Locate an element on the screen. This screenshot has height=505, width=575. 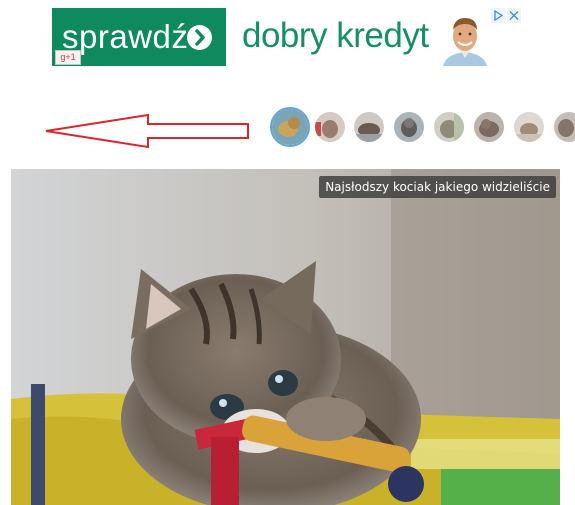
thumbnail-strip is located at coordinates (422, 127).